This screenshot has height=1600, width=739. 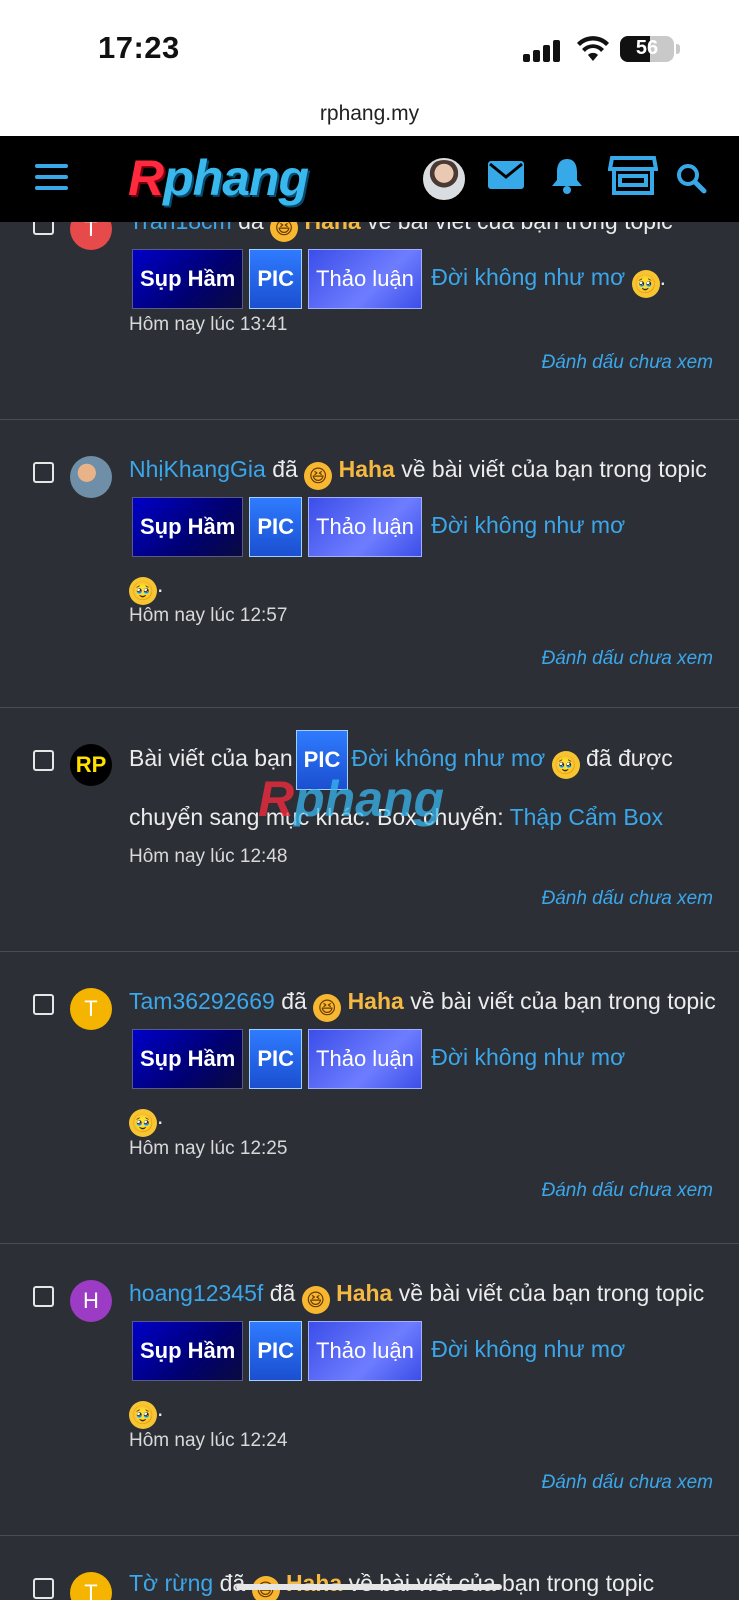 What do you see at coordinates (444, 179) in the screenshot?
I see `avatar` at bounding box center [444, 179].